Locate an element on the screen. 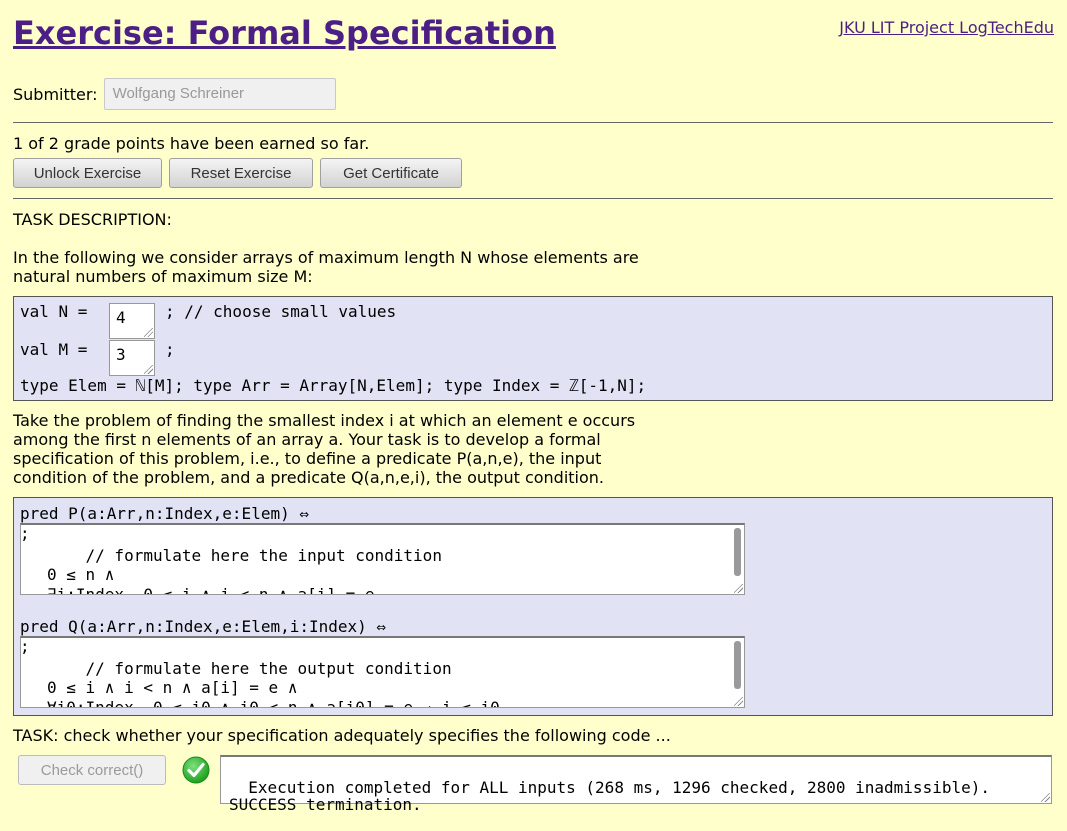 The width and height of the screenshot is (1067, 831). submitter-row: Submitter: Wolfgang Schreiner is located at coordinates (174, 94).